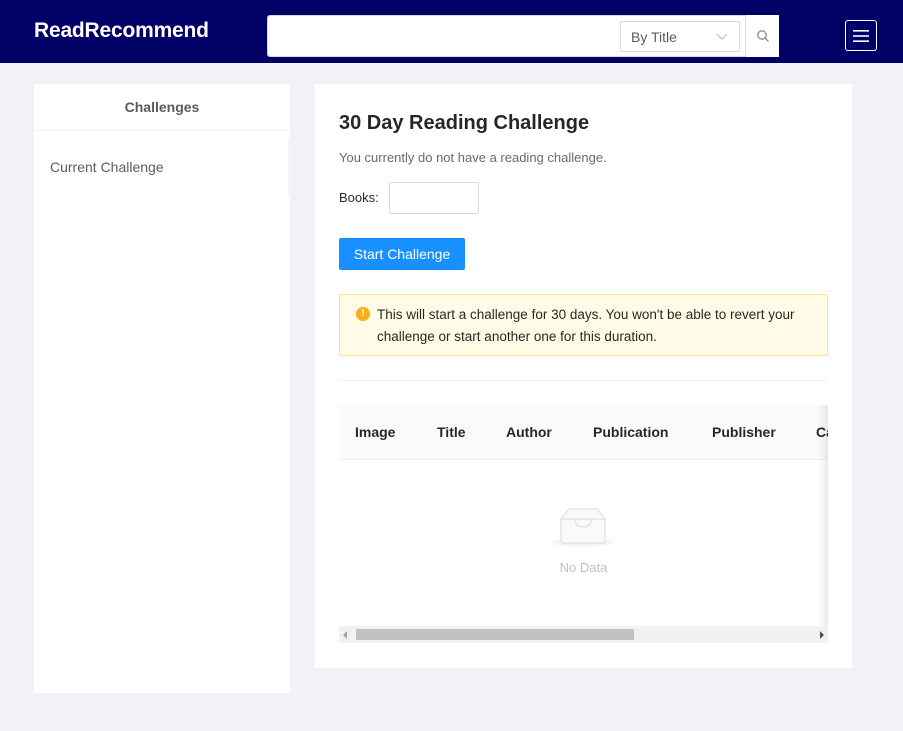 This screenshot has width=903, height=731. Describe the element at coordinates (583, 567) in the screenshot. I see `empty-state-text: No Data` at that location.